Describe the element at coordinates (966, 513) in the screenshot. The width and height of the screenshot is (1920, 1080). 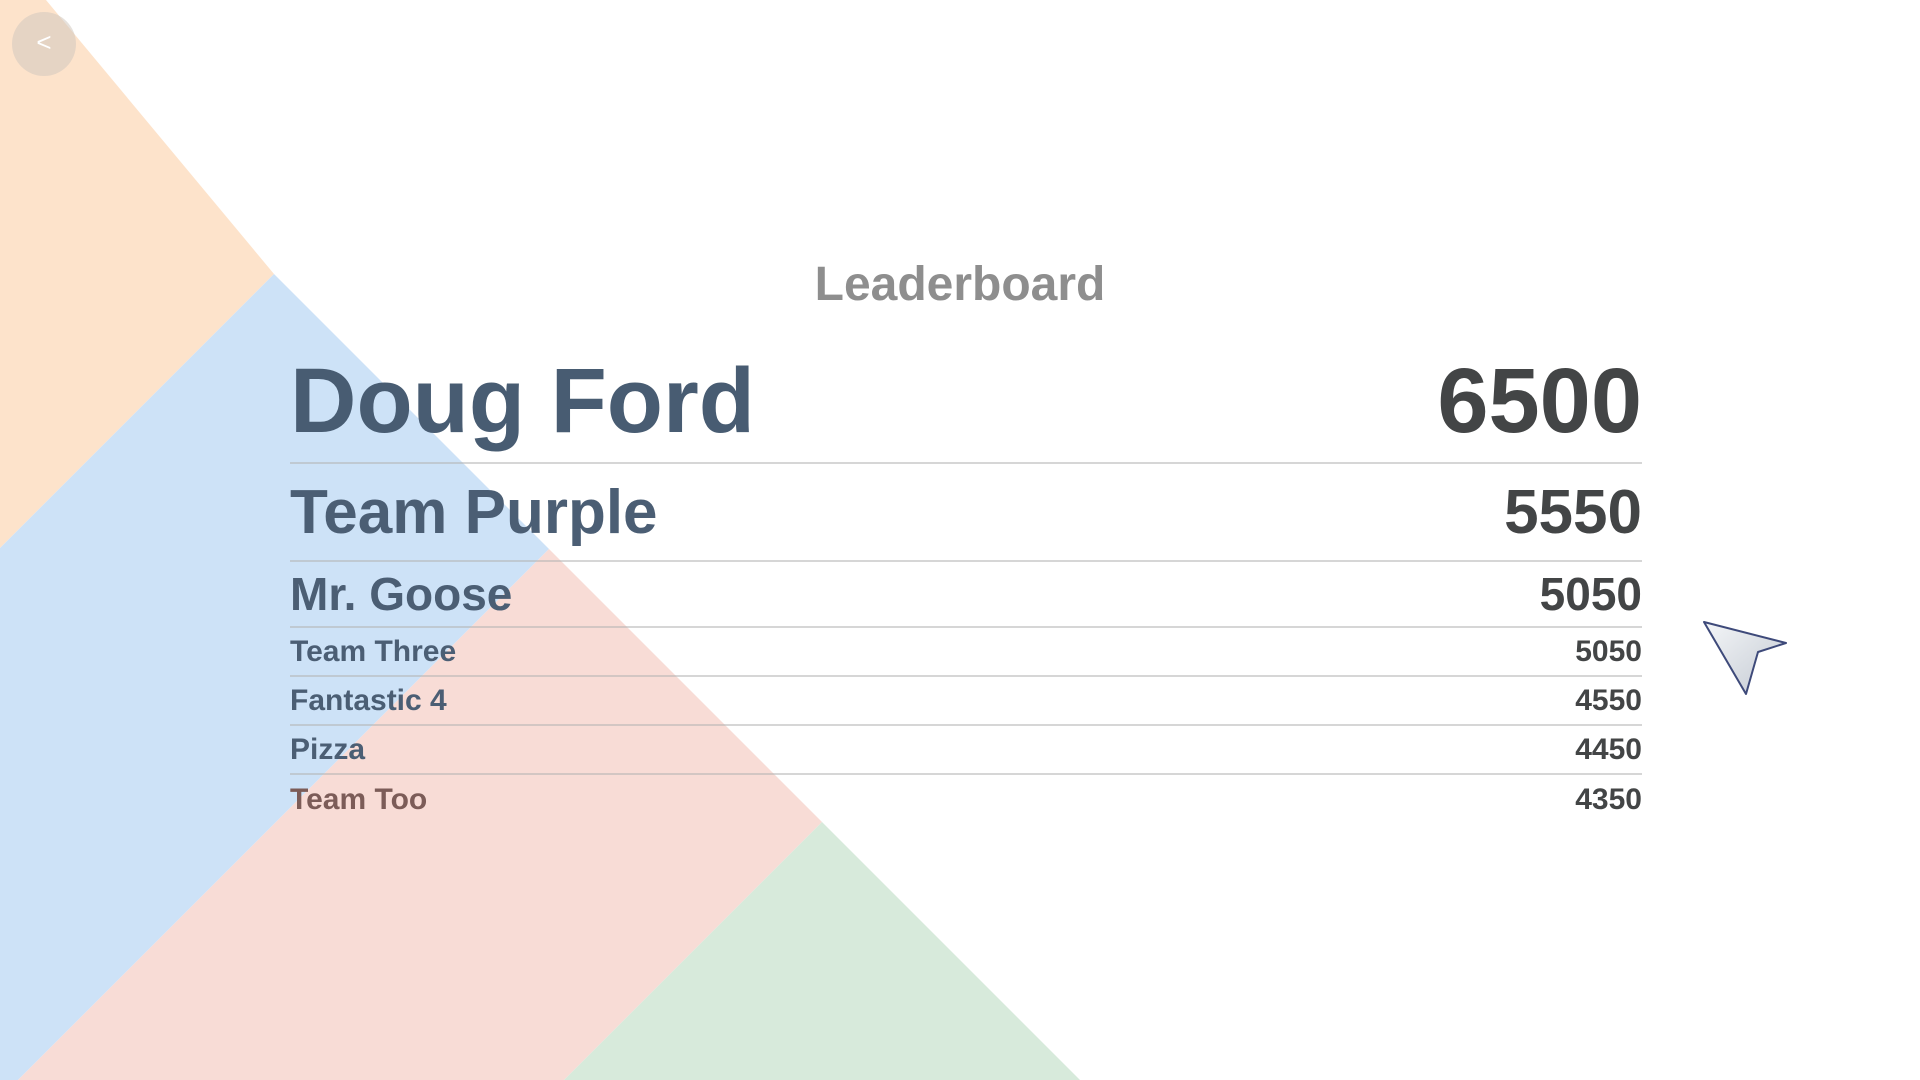
I see `leaderboard-row: Team Purple 5550` at that location.